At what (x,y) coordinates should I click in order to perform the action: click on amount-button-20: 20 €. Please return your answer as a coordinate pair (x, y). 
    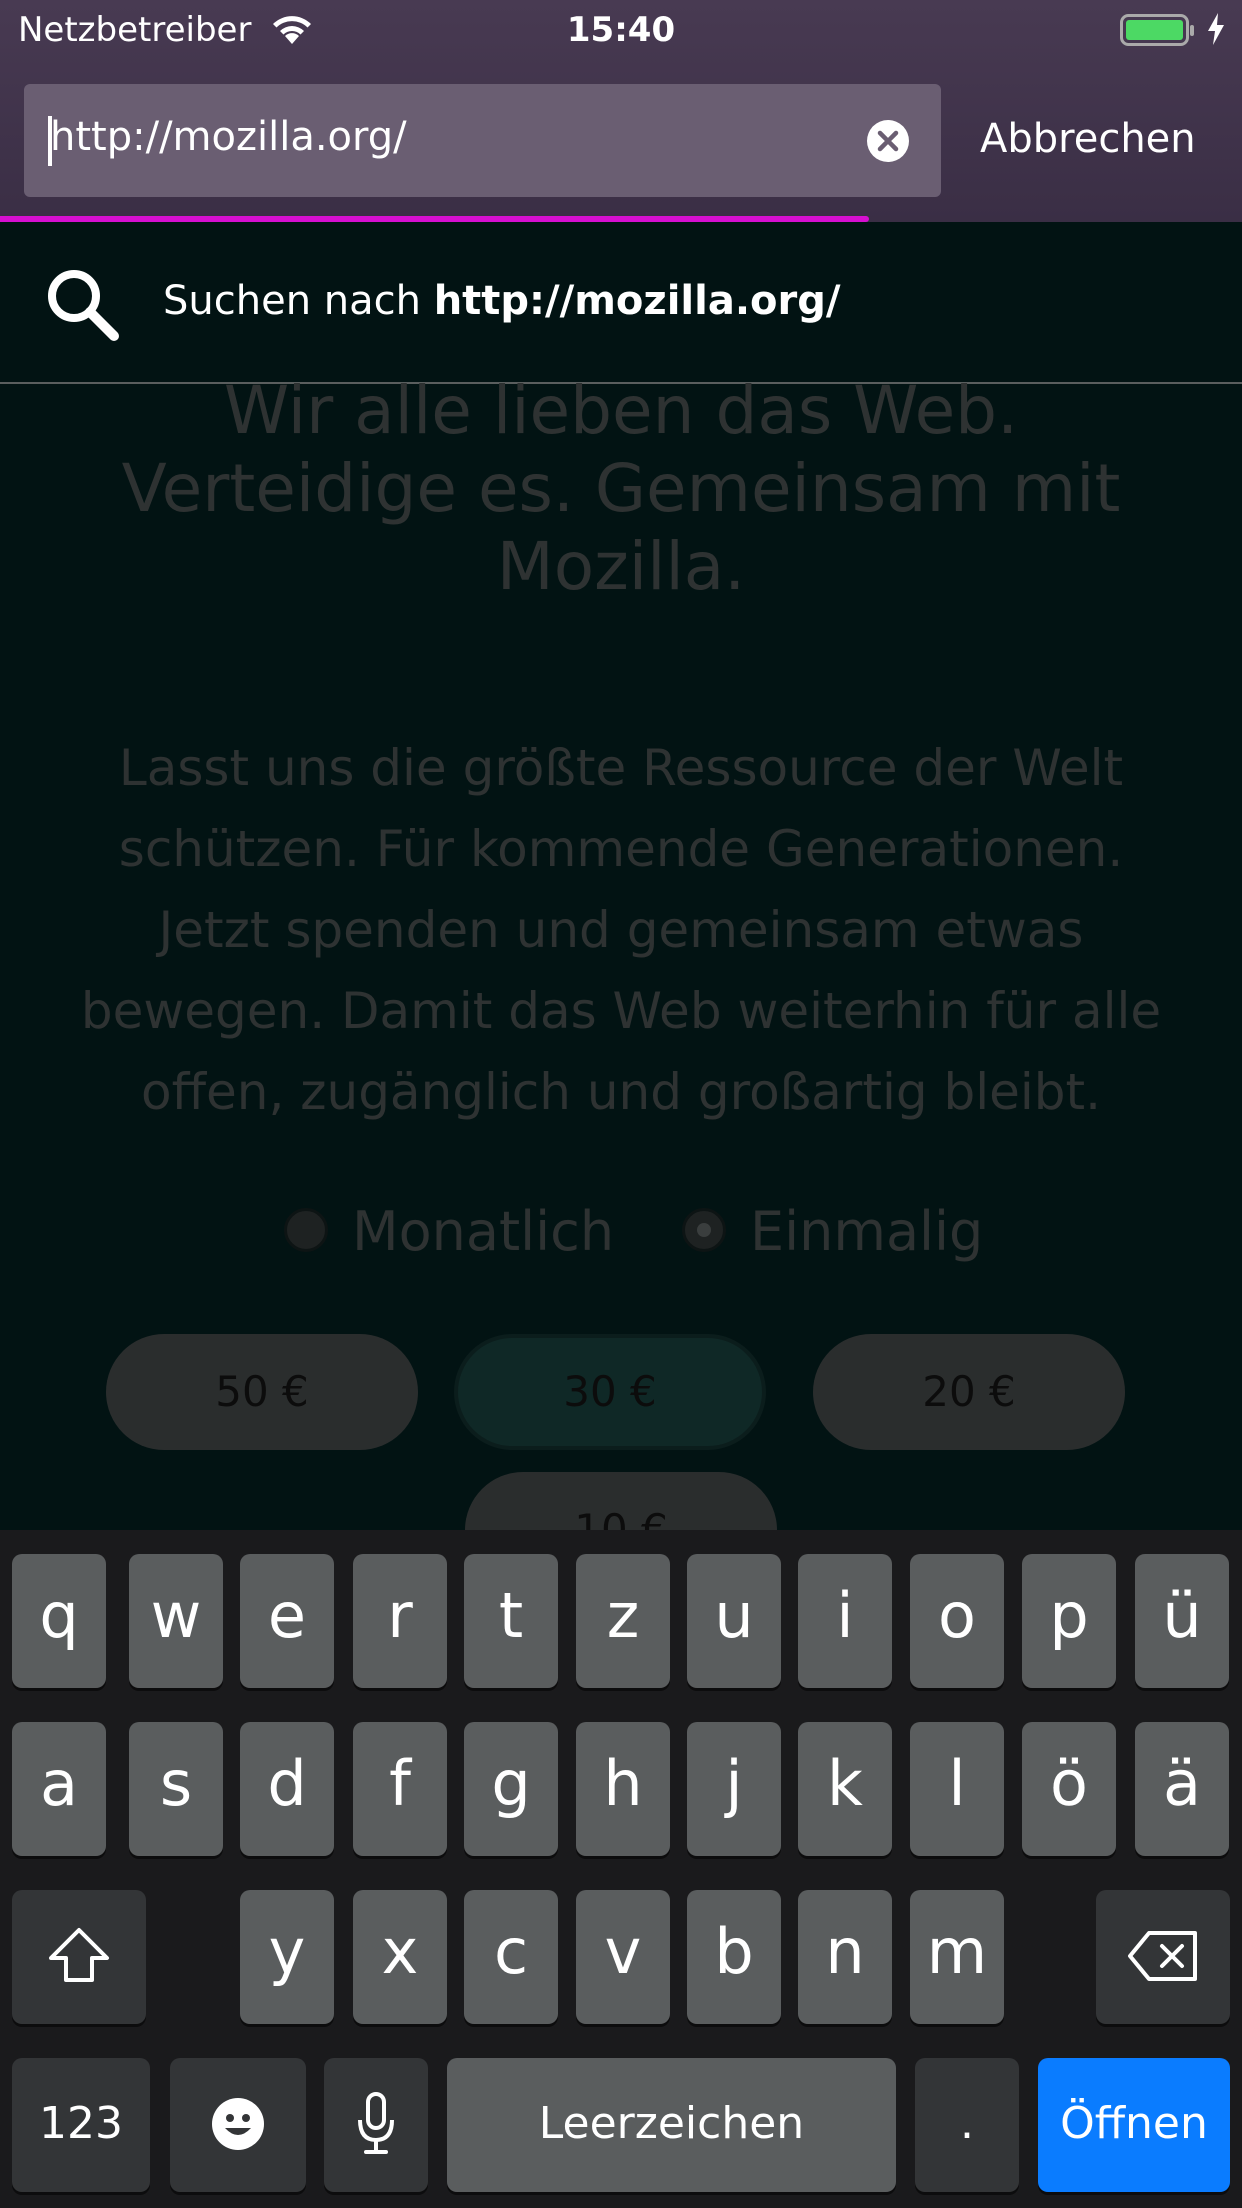
    Looking at the image, I should click on (969, 1392).